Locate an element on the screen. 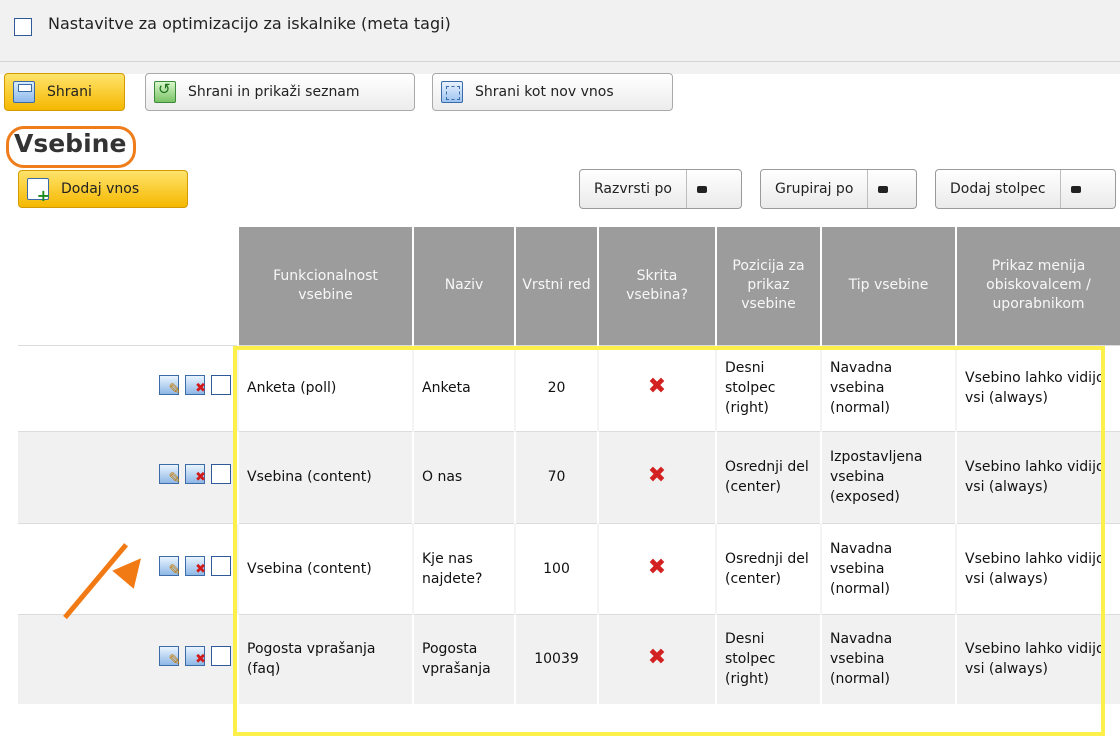  meta-tags-checkbox is located at coordinates (23, 27).